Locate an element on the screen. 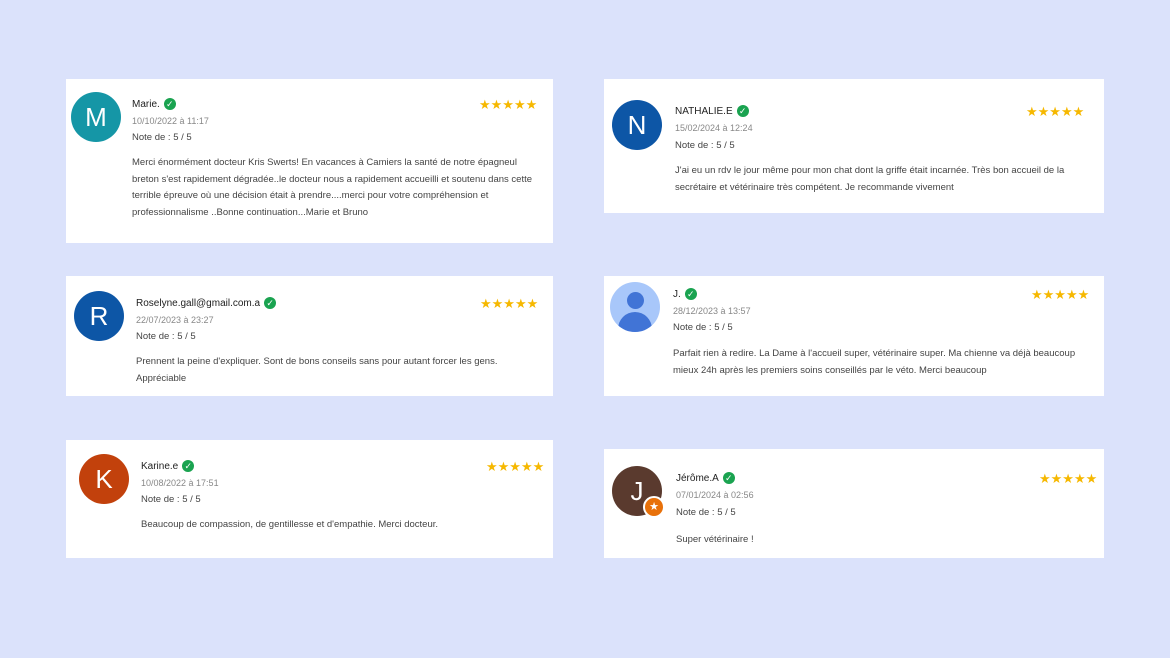 The width and height of the screenshot is (1170, 658). reviewer-name: J. ✓ is located at coordinates (685, 294).